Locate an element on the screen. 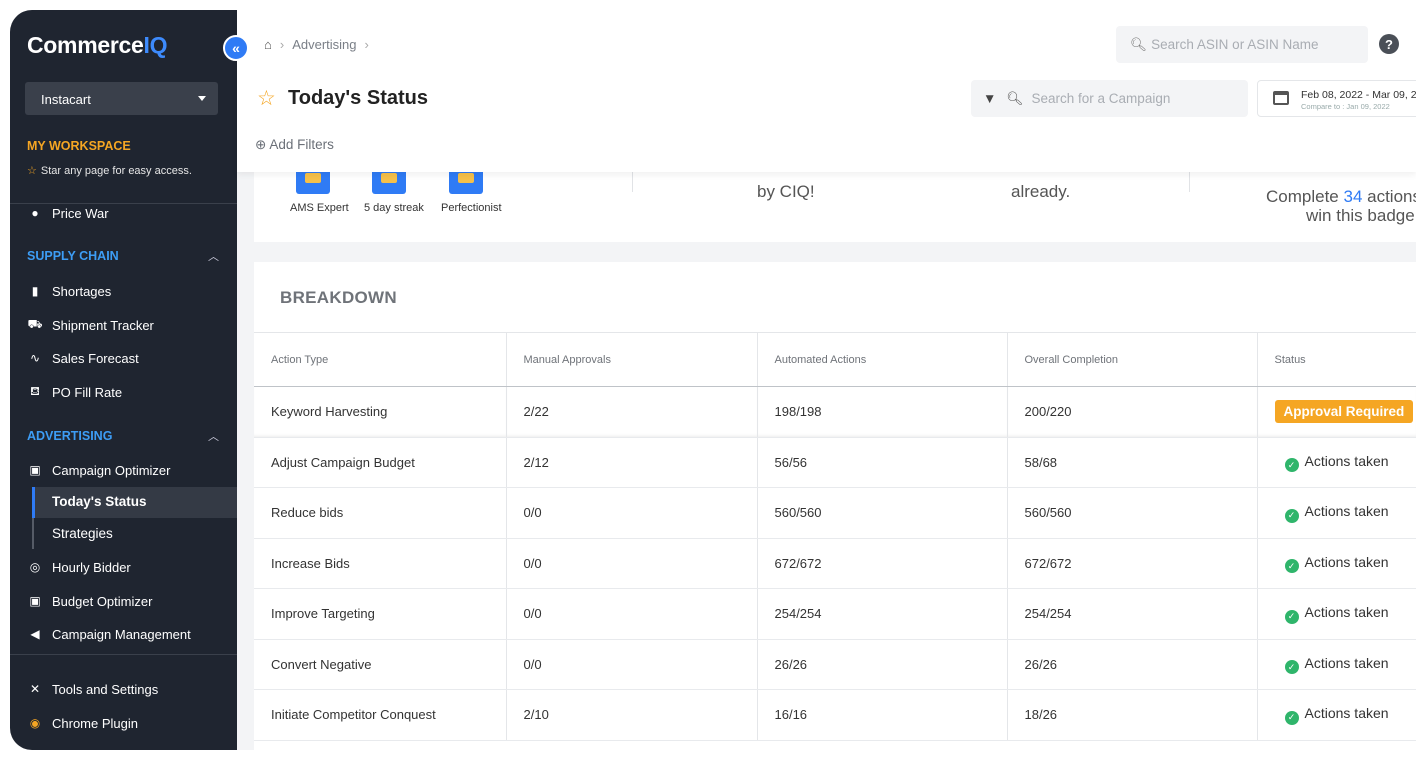 The height and width of the screenshot is (760, 1416). sidebar-item-shipment-tracker: ⛟ Shipment Tracker is located at coordinates (90, 325).